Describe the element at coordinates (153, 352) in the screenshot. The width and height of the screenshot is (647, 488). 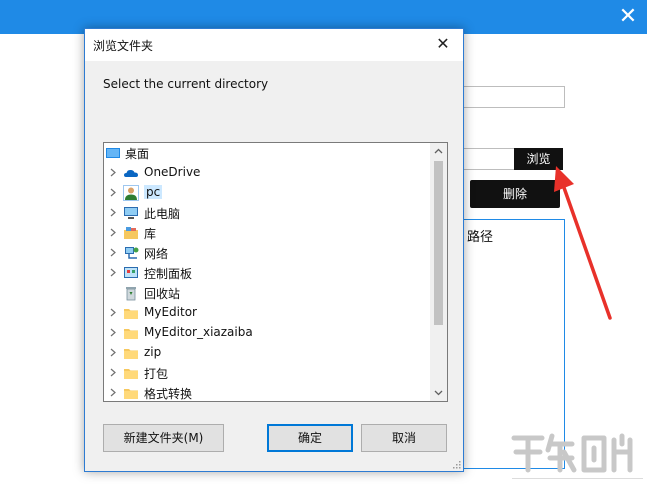
I see `tree-item-label: zip` at that location.